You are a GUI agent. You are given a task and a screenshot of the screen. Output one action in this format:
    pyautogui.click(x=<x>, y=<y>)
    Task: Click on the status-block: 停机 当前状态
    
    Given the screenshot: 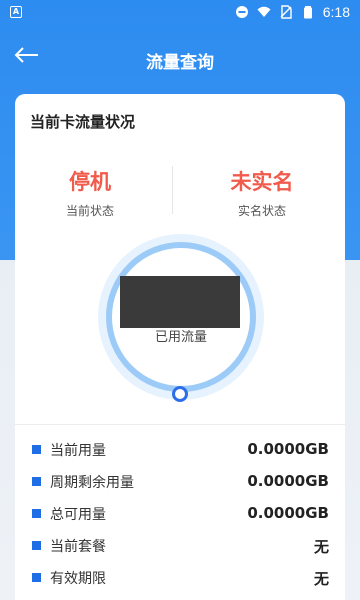 What is the action you would take?
    pyautogui.click(x=90, y=192)
    